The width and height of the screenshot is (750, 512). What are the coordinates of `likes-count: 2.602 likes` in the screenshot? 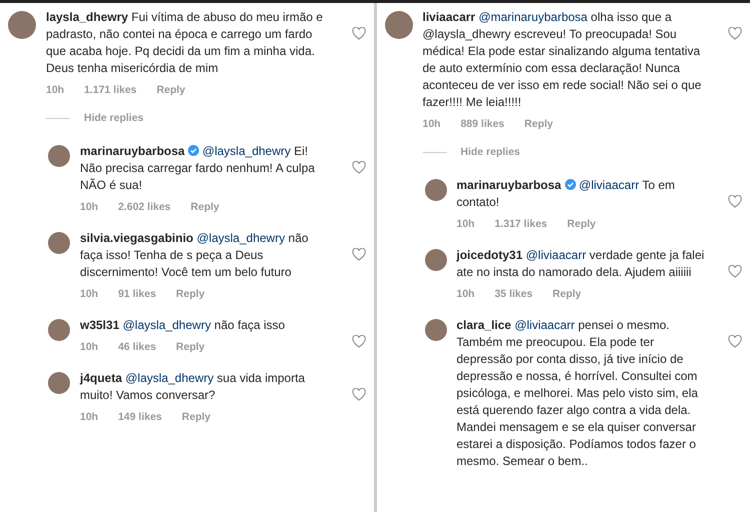 It's located at (144, 207).